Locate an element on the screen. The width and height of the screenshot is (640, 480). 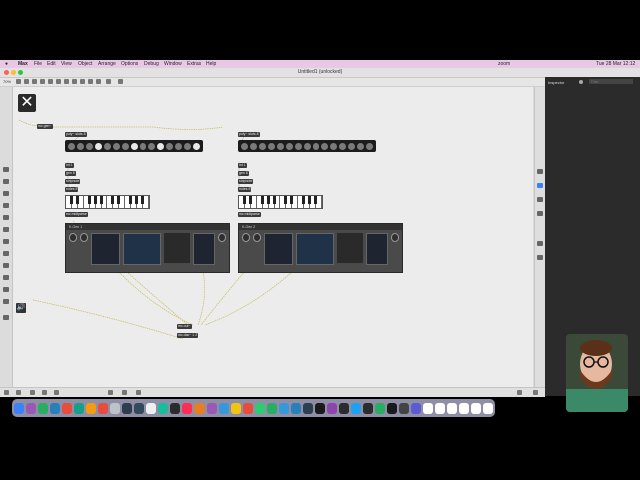
inspector-search-input is located at coordinates (611, 81).